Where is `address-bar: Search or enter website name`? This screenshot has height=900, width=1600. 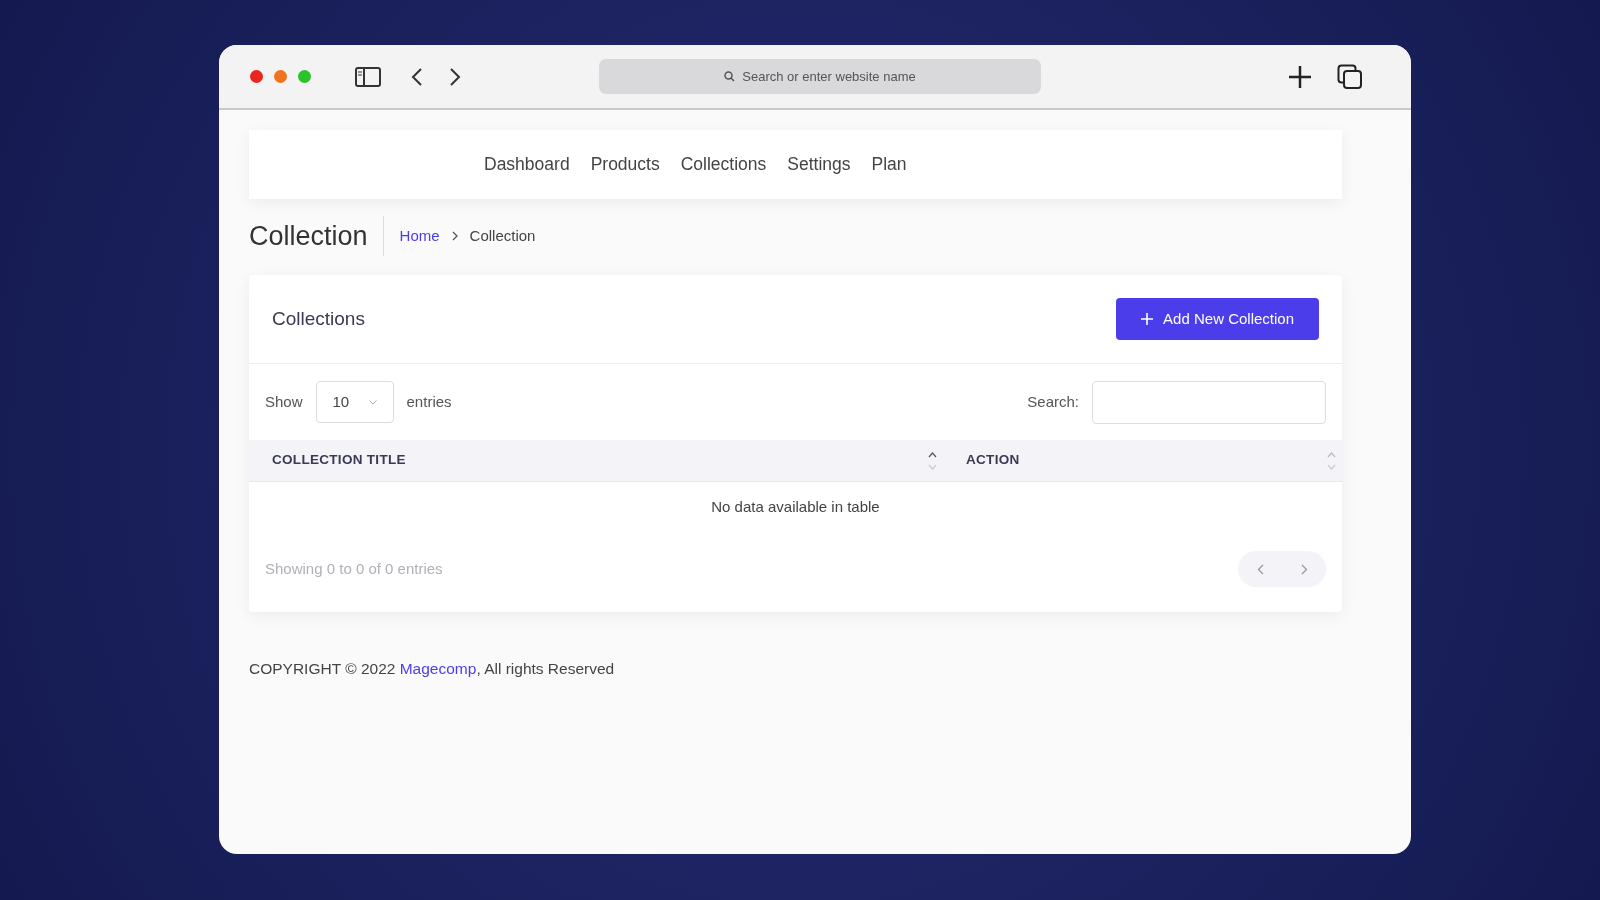 address-bar: Search or enter website name is located at coordinates (820, 76).